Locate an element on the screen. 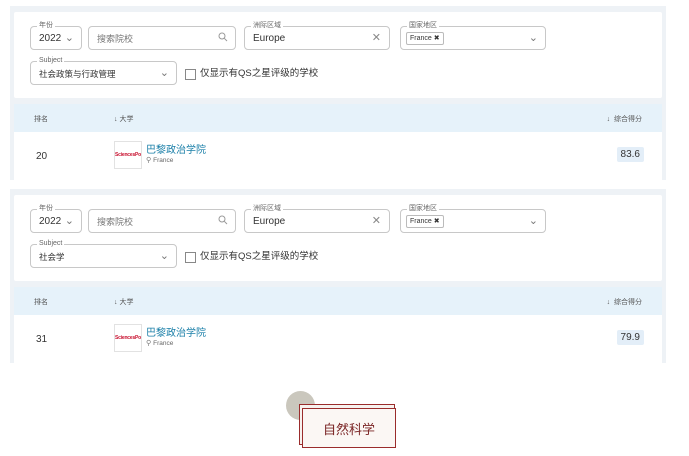 The image size is (689, 456). table-row: 31 SciencesPo 巴黎政治学院 ⚲ France 79.9 is located at coordinates (338, 339).